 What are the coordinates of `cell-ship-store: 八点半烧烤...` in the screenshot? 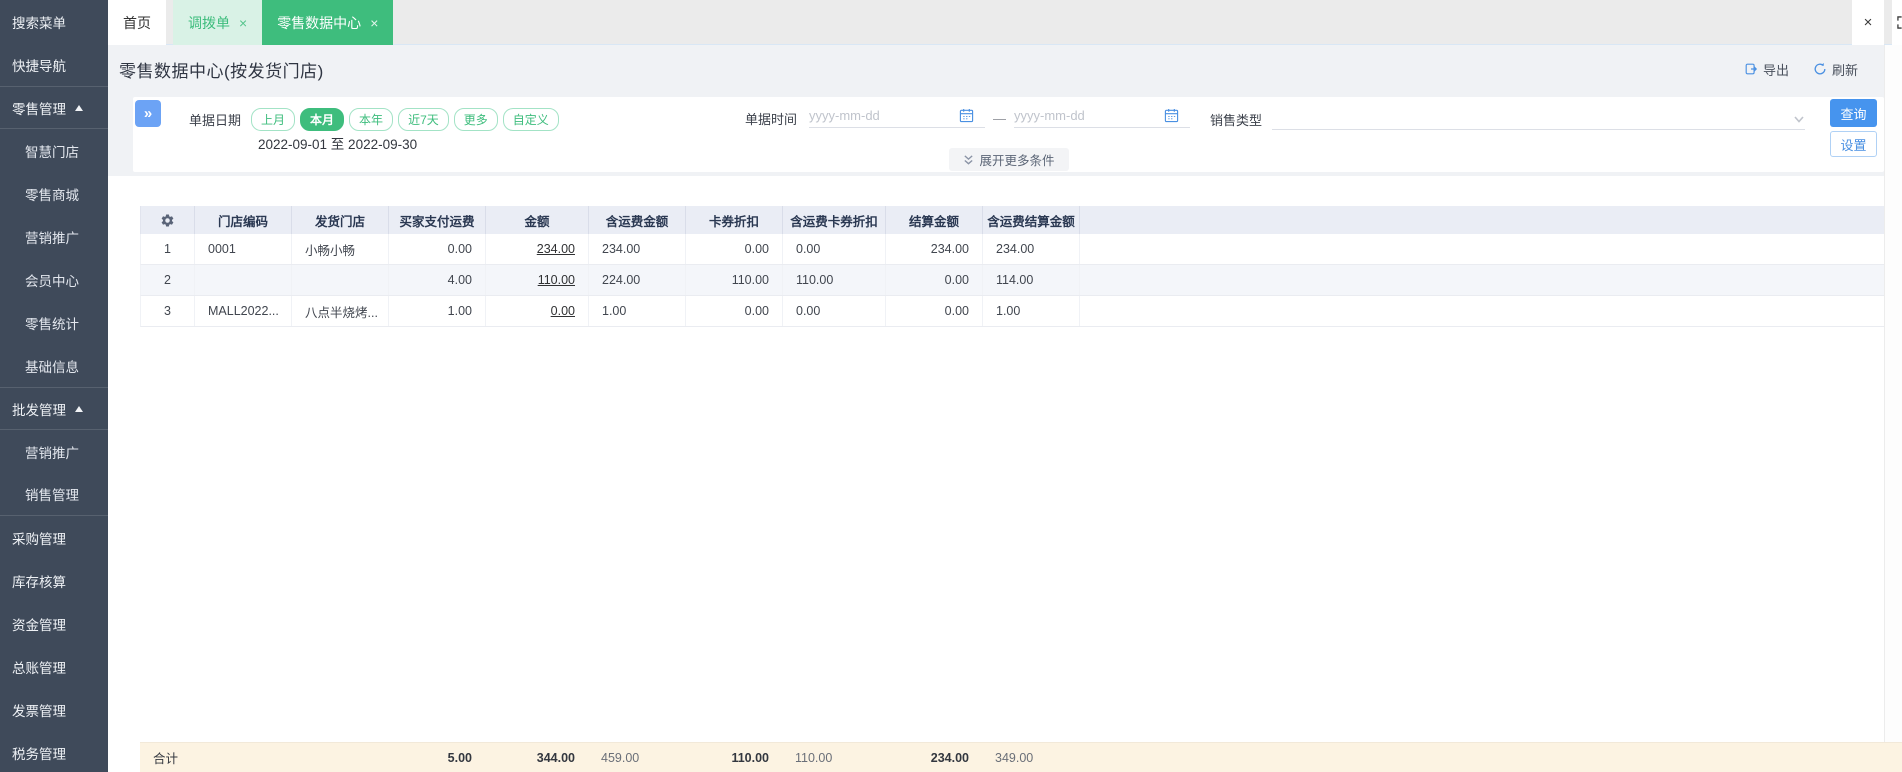 It's located at (340, 311).